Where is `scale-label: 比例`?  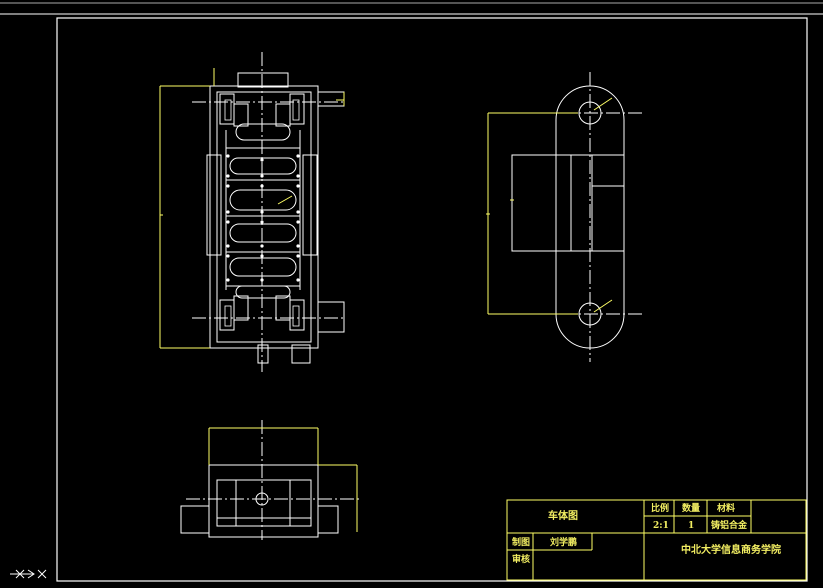
scale-label: 比例 is located at coordinates (660, 508).